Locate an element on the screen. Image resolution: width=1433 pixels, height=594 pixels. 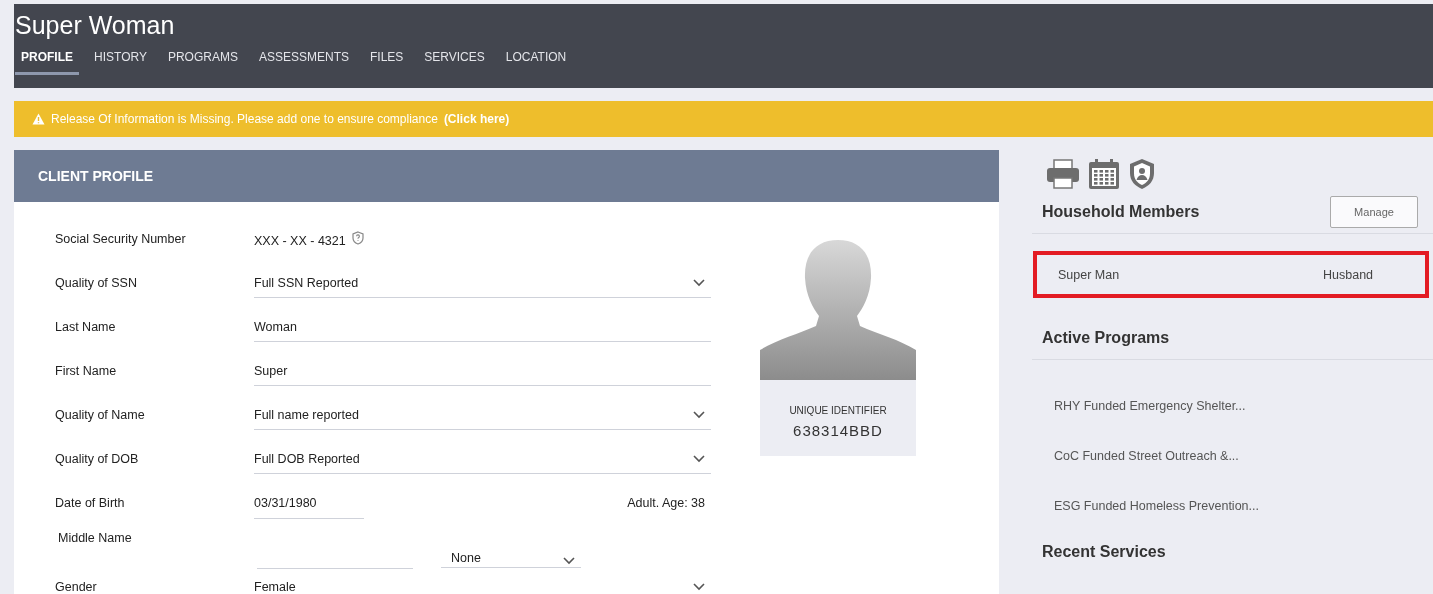
field-label: First Name is located at coordinates (86, 371).